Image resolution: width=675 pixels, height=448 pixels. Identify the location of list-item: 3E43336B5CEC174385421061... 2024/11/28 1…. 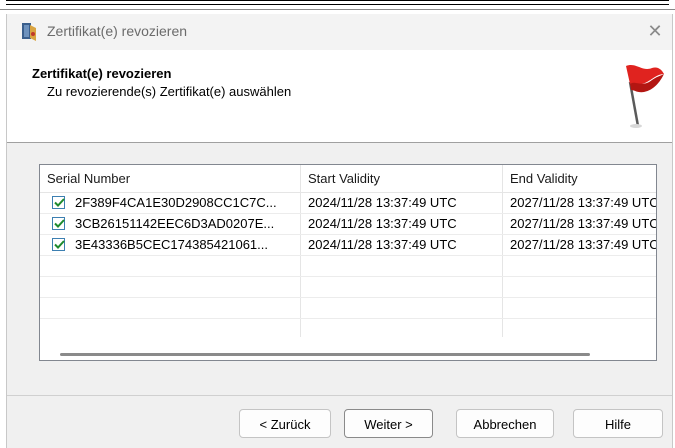
(348, 245).